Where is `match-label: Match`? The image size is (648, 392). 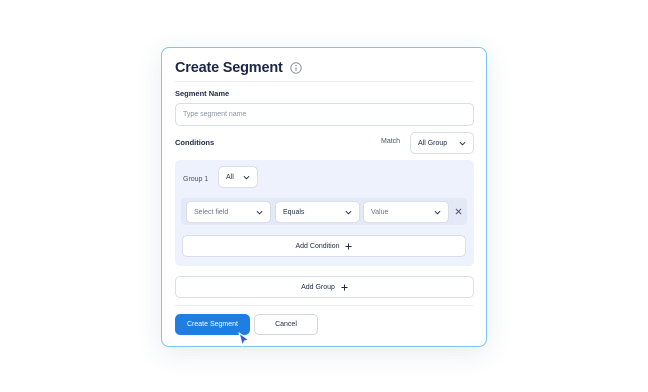
match-label: Match is located at coordinates (391, 141).